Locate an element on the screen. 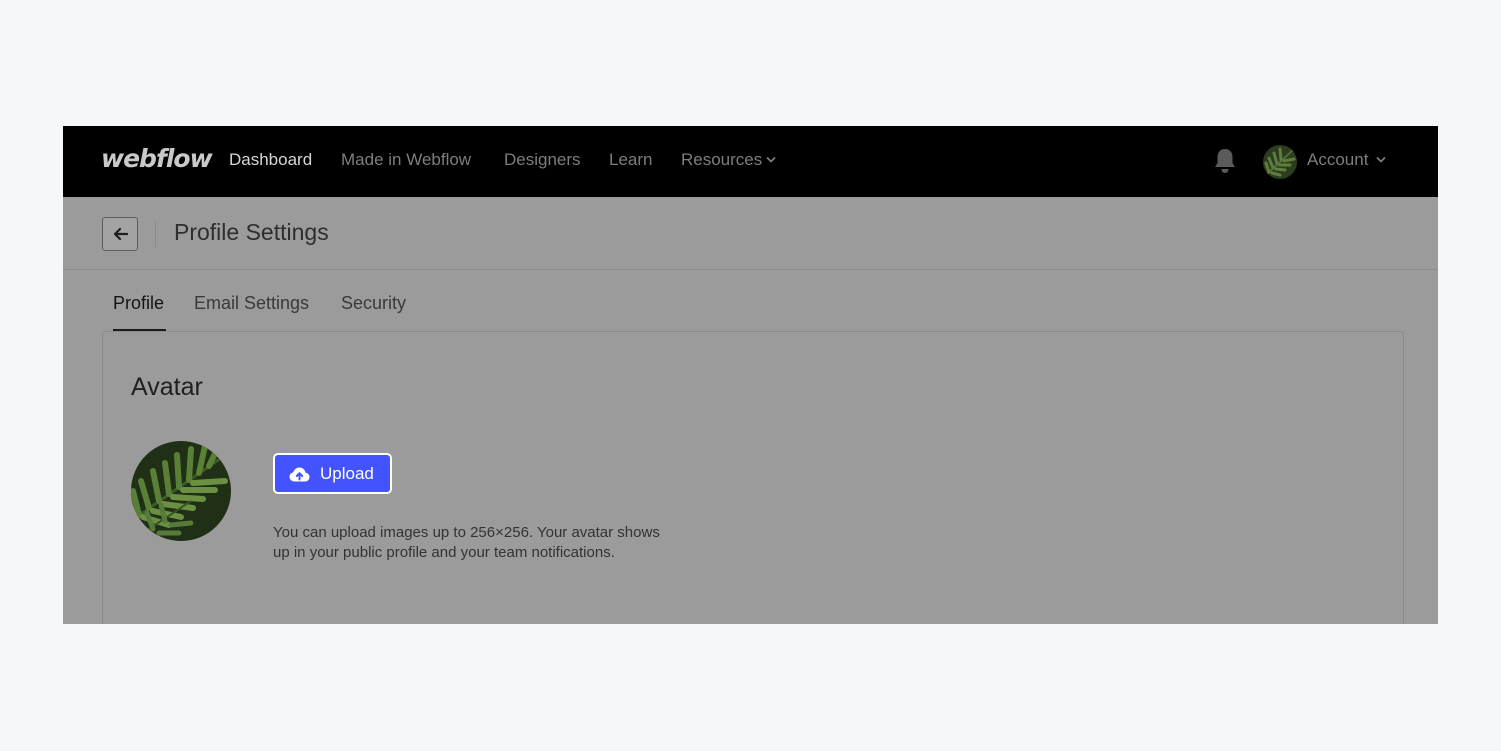  header-separator is located at coordinates (750, 269).